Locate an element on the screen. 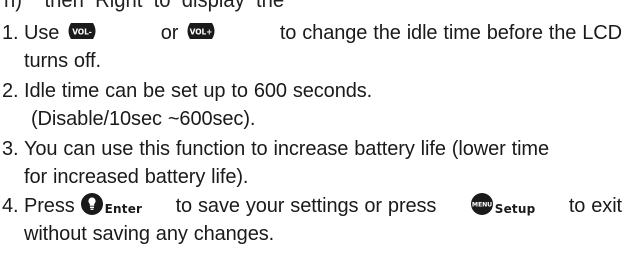 The image size is (626, 256). cropped-previous-line: n) then Right to display the is located at coordinates (144, 5).